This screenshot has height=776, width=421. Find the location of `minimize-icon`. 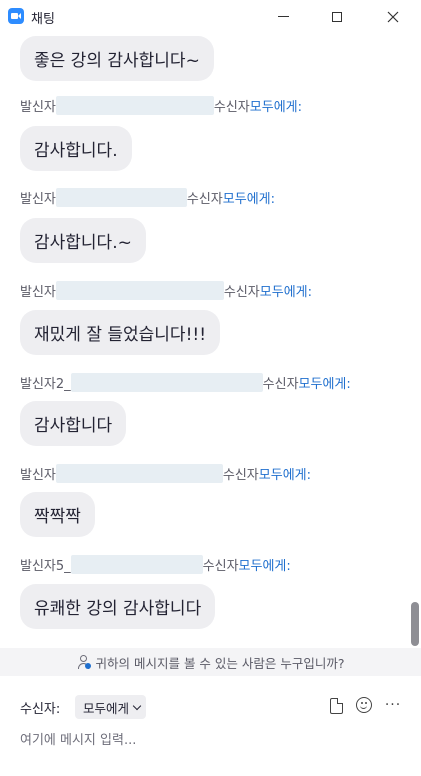

minimize-icon is located at coordinates (283, 16).